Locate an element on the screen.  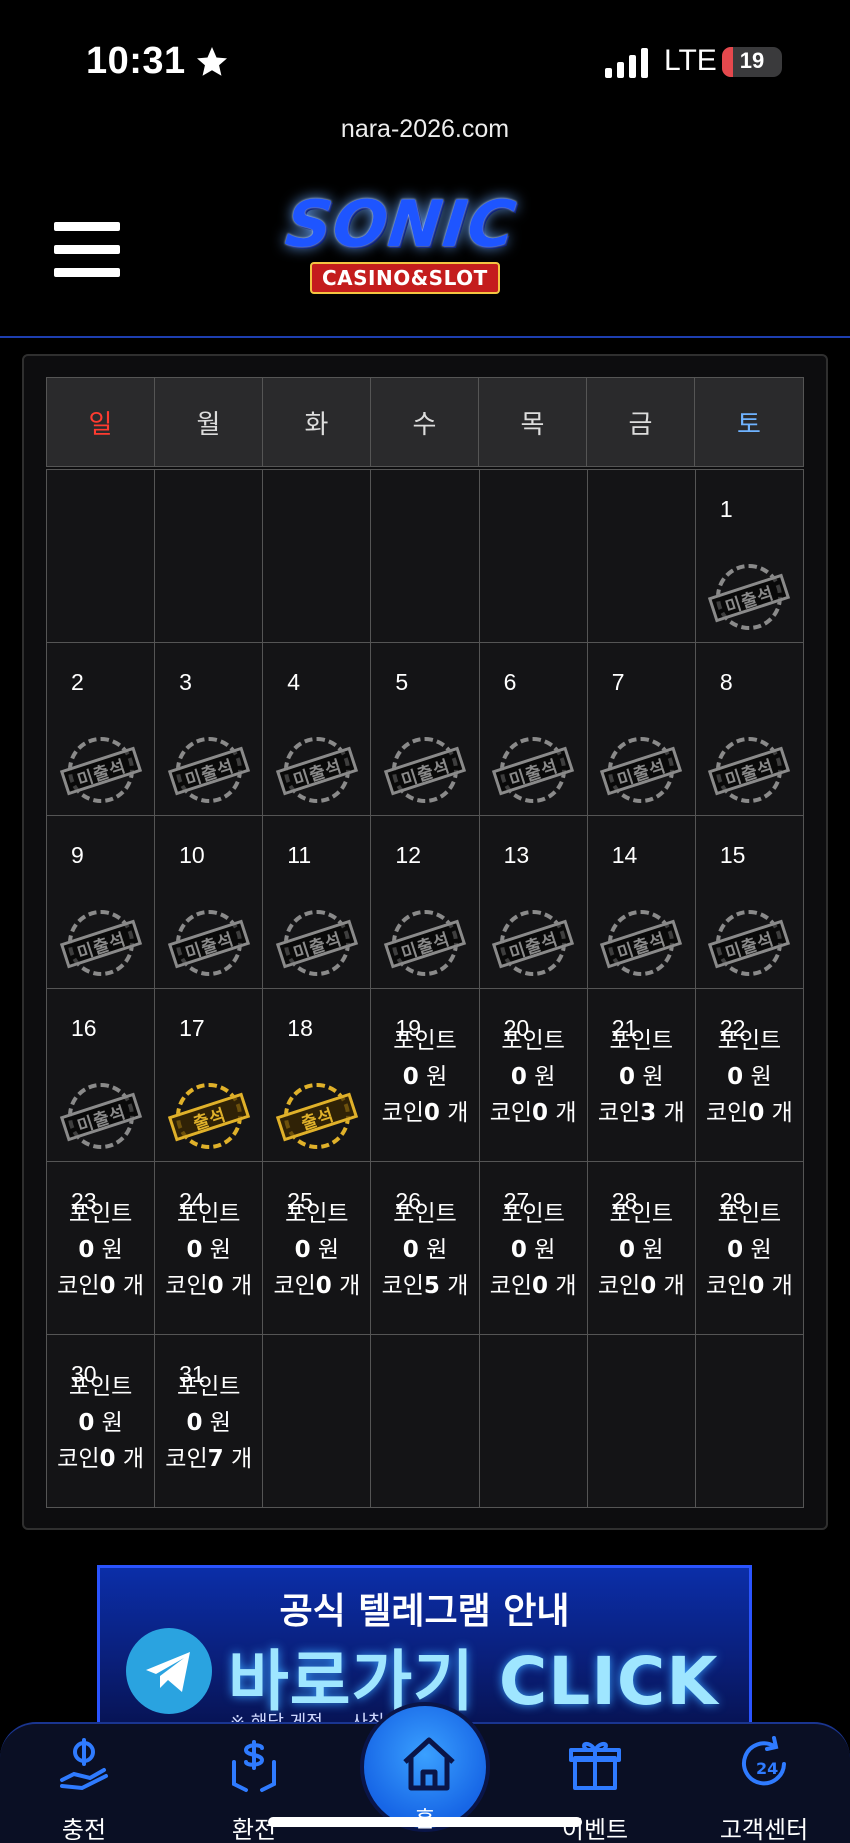
calendar-day-cell: 1 미출석 is located at coordinates (749, 556).